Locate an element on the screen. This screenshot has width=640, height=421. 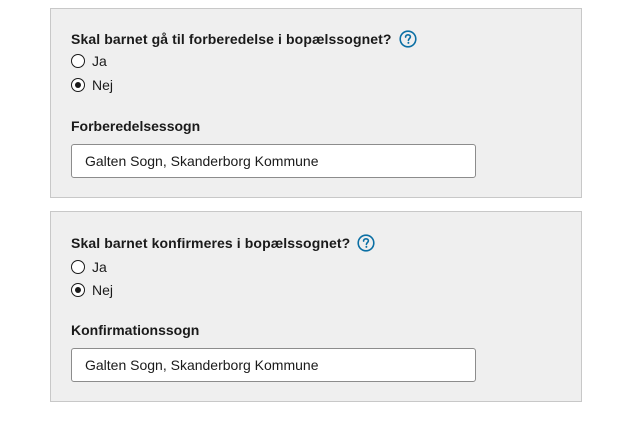
confirmation-question-text: Skal barnet konfirmeres i bopælssognet? is located at coordinates (211, 243).